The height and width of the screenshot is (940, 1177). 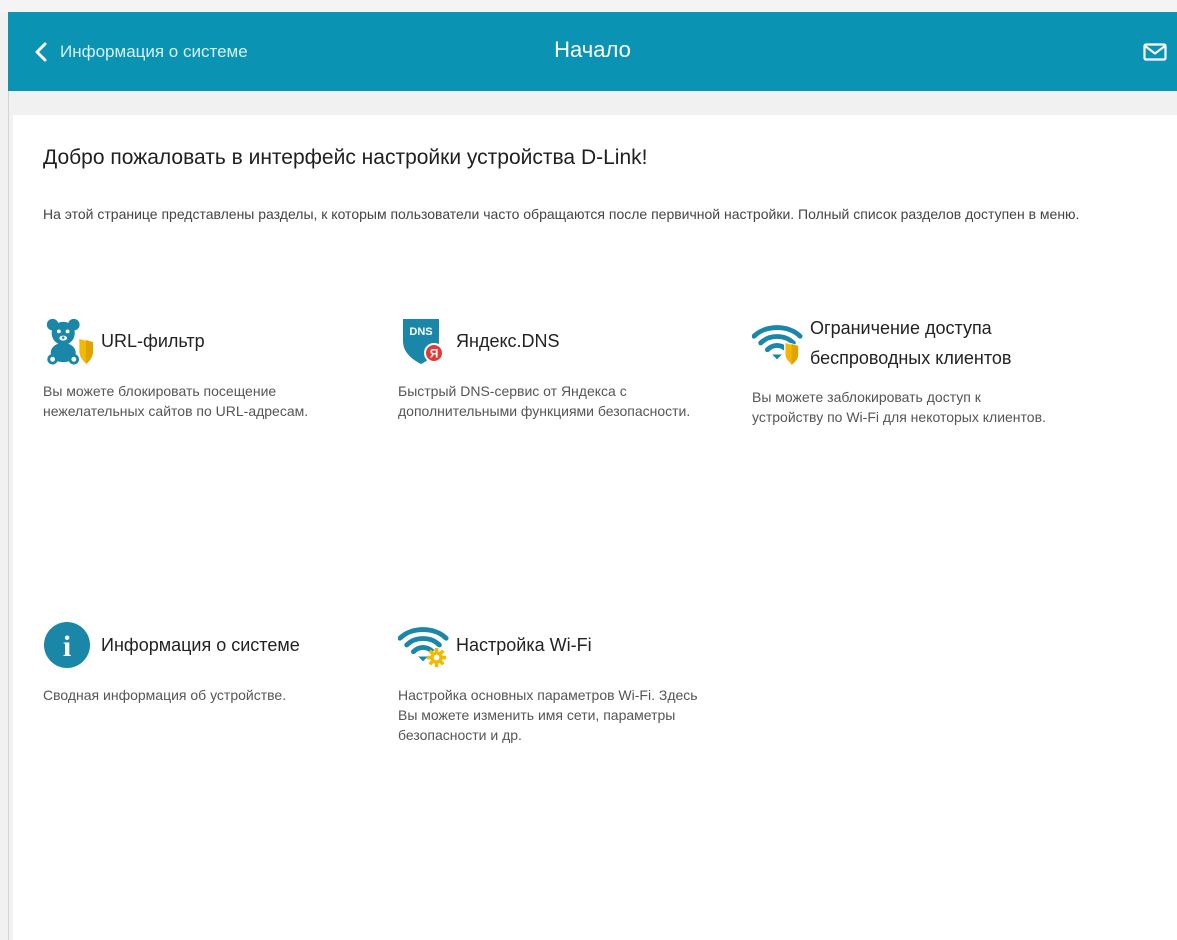 I want to click on tile-title: URL-фильтр, so click(x=153, y=341).